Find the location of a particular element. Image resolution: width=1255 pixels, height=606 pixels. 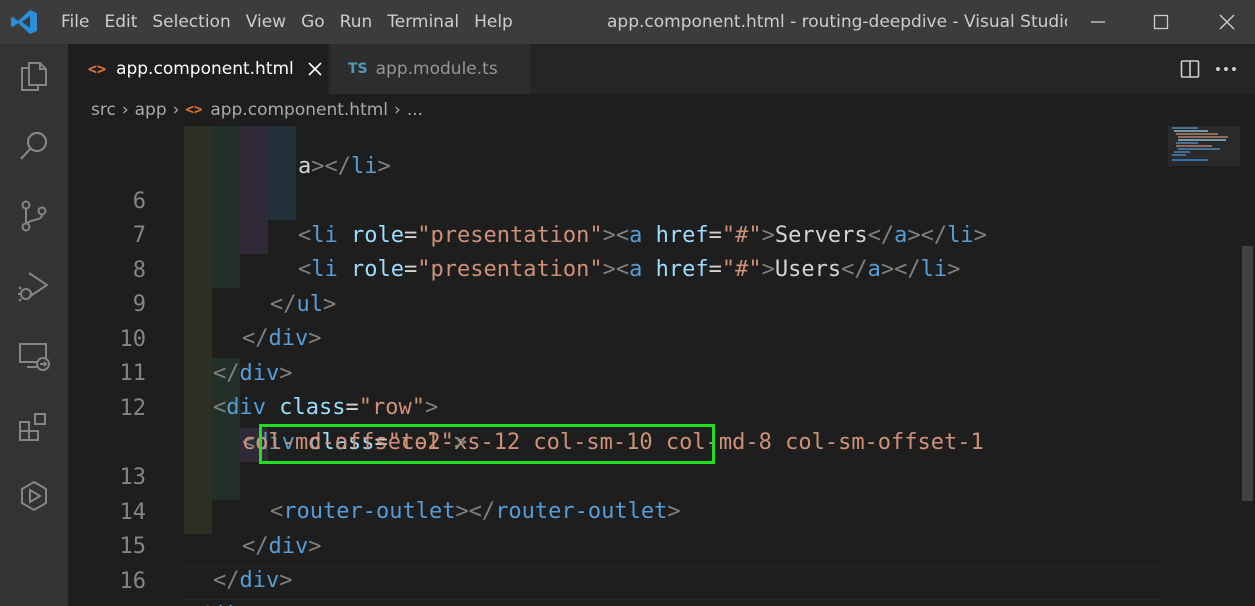

menu-file: File is located at coordinates (81, 22).